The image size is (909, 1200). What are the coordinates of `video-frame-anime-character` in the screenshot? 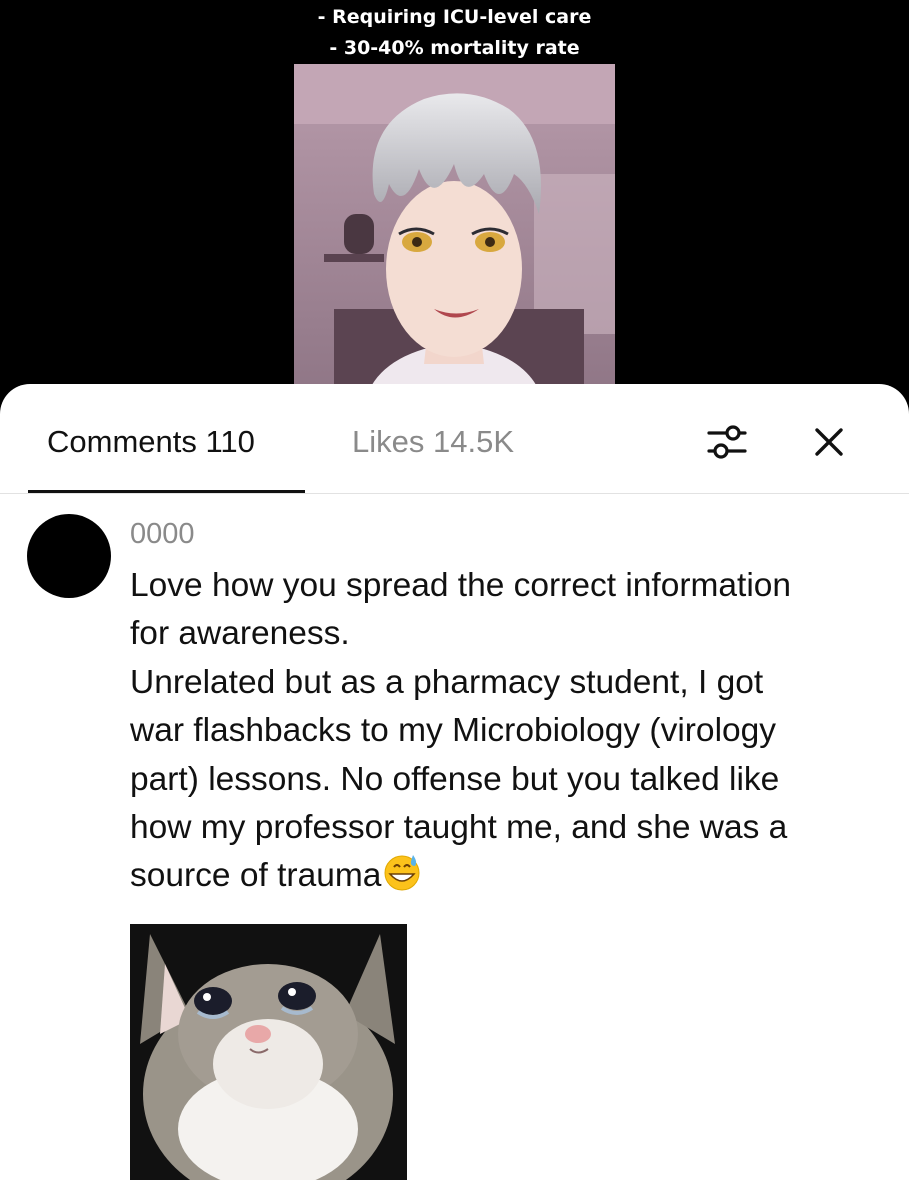 It's located at (454, 234).